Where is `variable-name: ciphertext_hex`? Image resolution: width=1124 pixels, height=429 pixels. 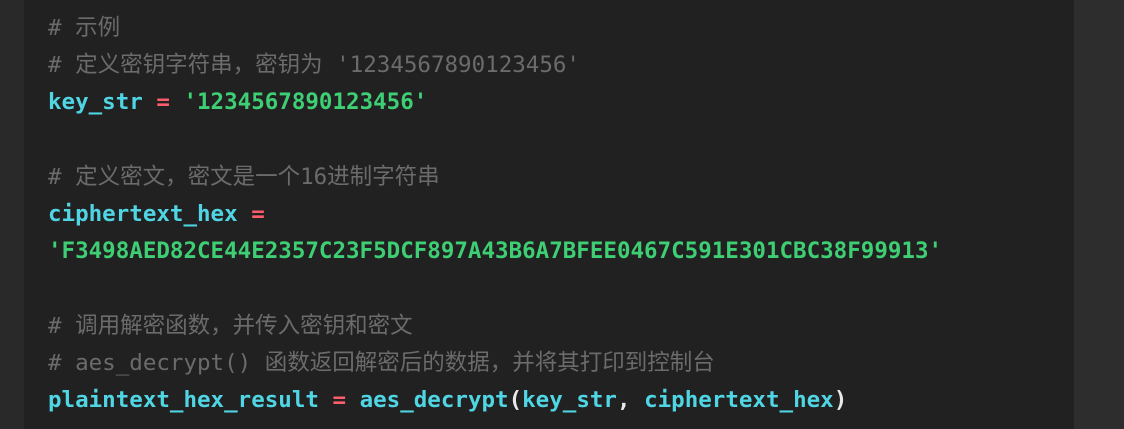 variable-name: ciphertext_hex is located at coordinates (143, 213).